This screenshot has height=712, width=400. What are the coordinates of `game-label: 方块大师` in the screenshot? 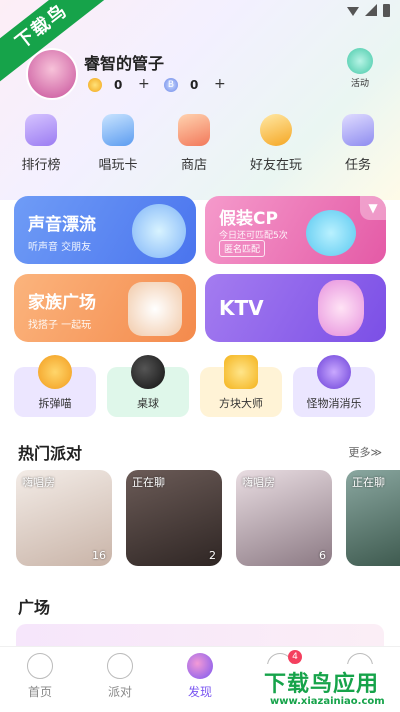 It's located at (241, 403).